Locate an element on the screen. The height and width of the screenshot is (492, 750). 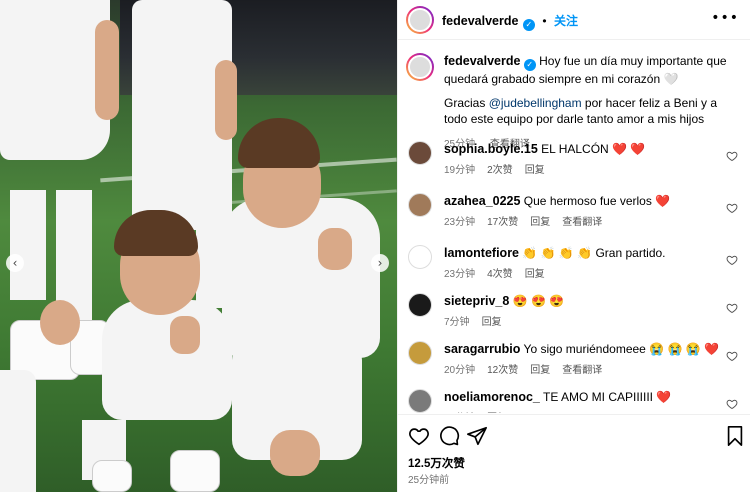
post-header: fedevalverde ✓ • 关注 ••• is located at coordinates (574, 20).